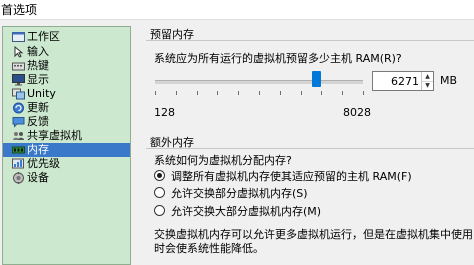  I want to click on sidebar-item-workspace: 工作区, so click(66, 37).